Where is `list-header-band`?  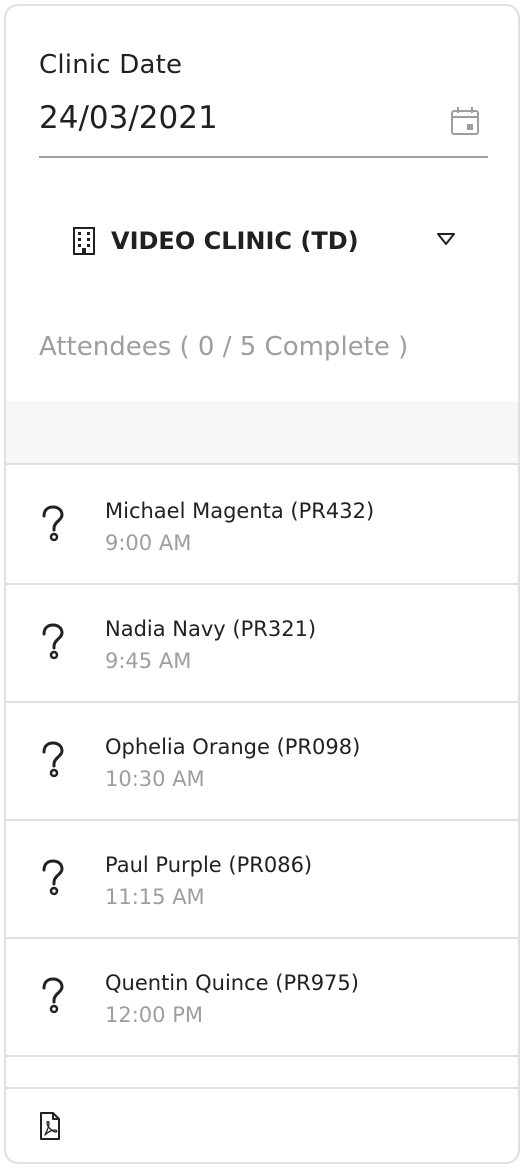 list-header-band is located at coordinates (262, 433).